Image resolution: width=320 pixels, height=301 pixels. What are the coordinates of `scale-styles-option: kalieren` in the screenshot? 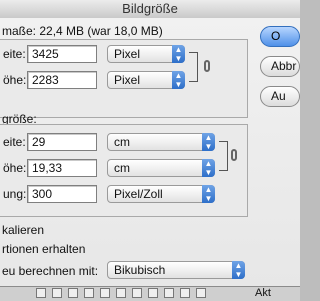 It's located at (23, 230).